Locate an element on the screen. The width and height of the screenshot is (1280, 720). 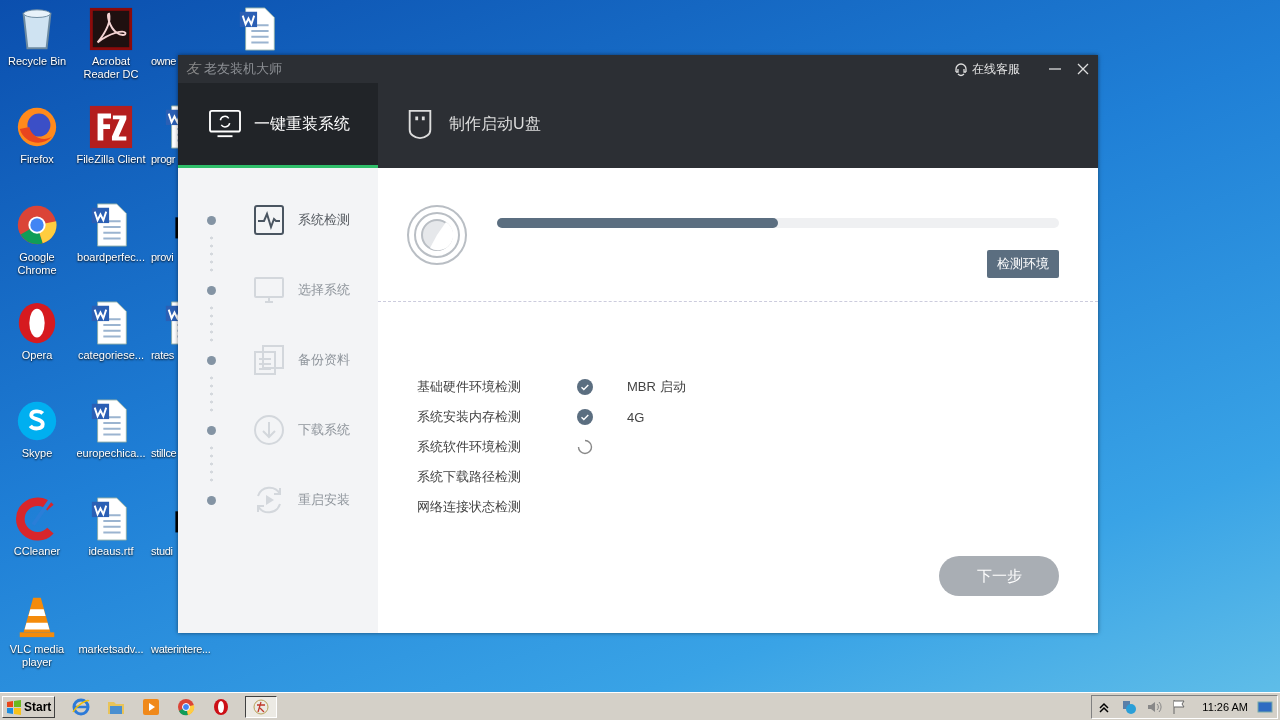
step-label: 备份资料 is located at coordinates (324, 360).